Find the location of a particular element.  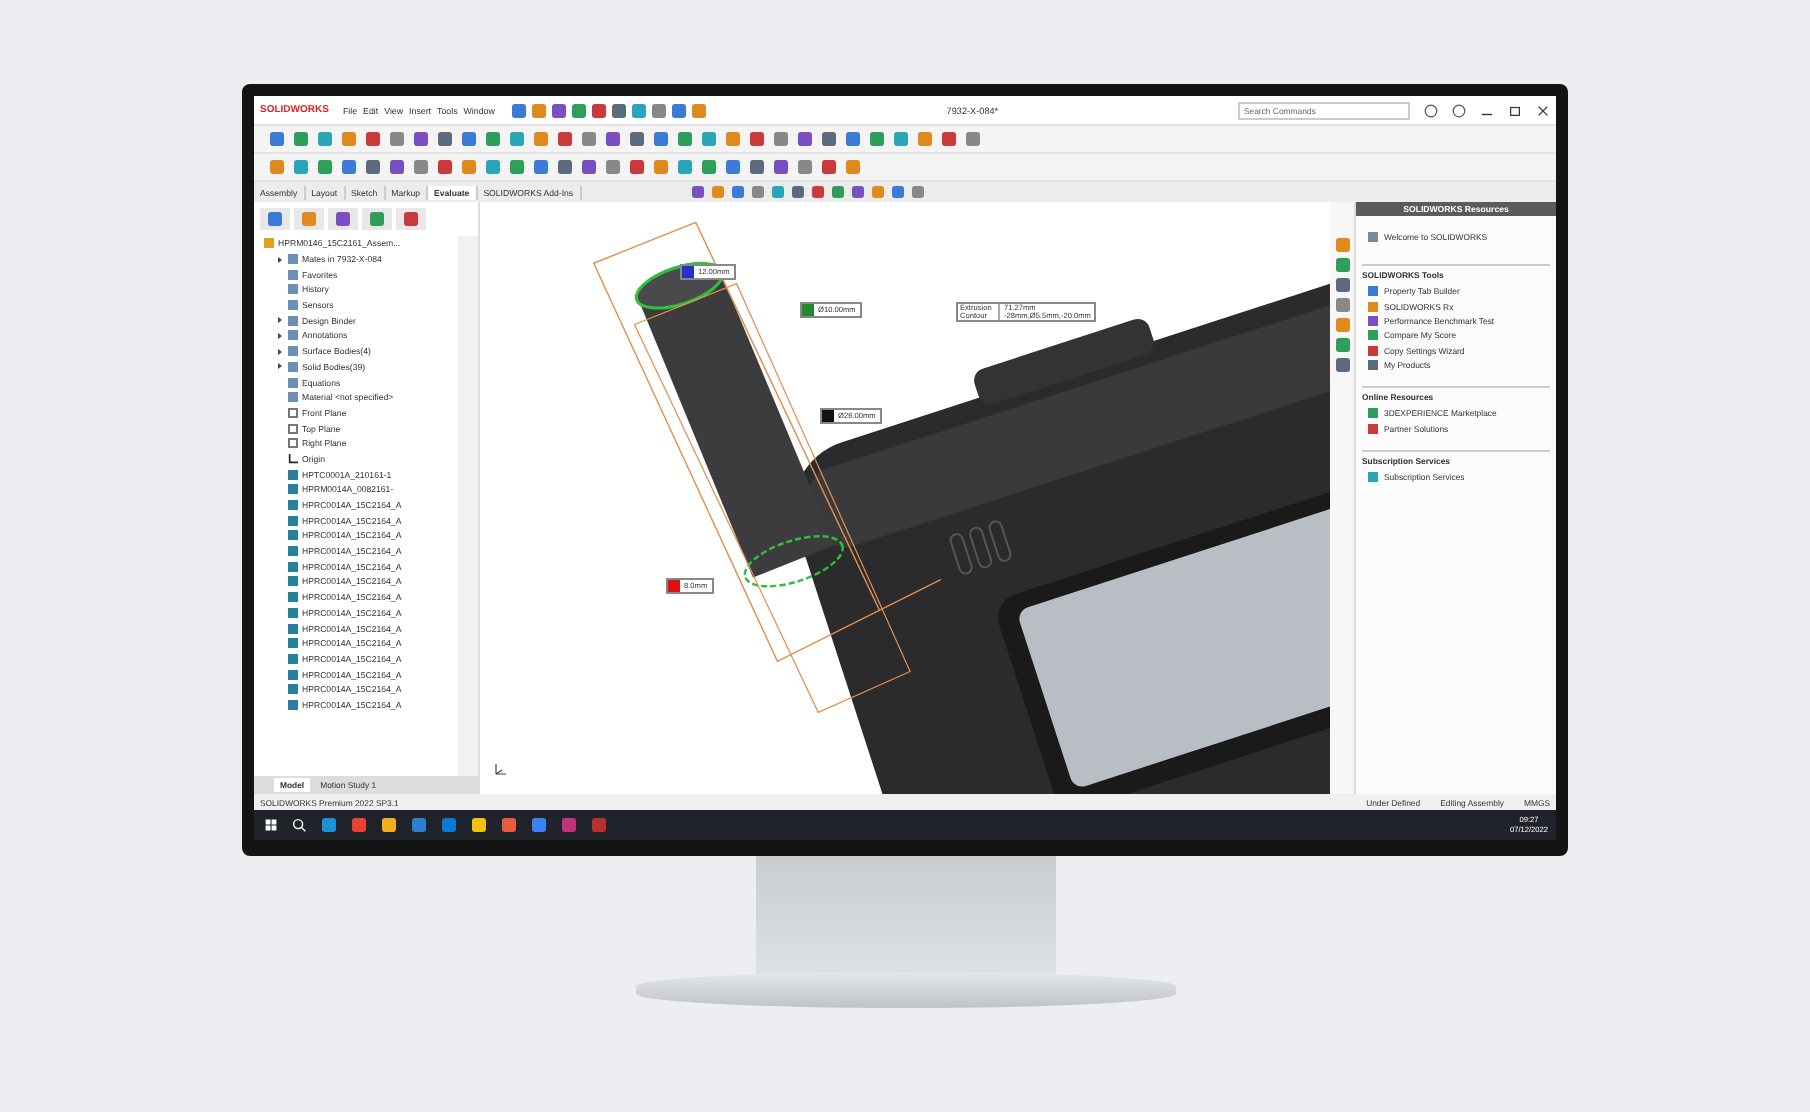

close-icon is located at coordinates (1542, 110).